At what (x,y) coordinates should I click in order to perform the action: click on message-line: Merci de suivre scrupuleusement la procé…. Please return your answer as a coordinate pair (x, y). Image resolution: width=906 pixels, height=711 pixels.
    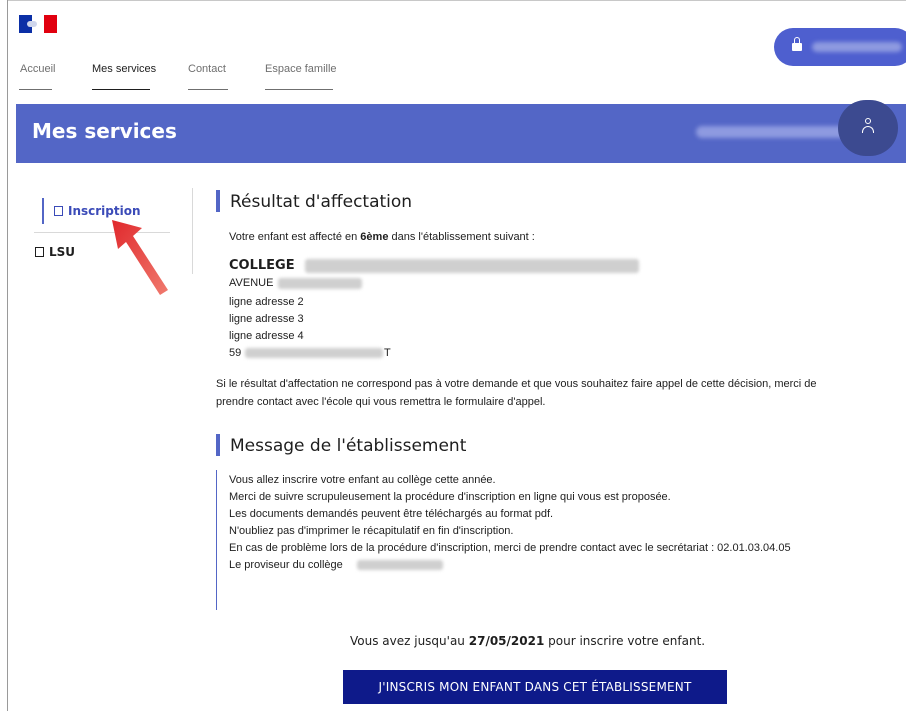
    Looking at the image, I should click on (450, 497).